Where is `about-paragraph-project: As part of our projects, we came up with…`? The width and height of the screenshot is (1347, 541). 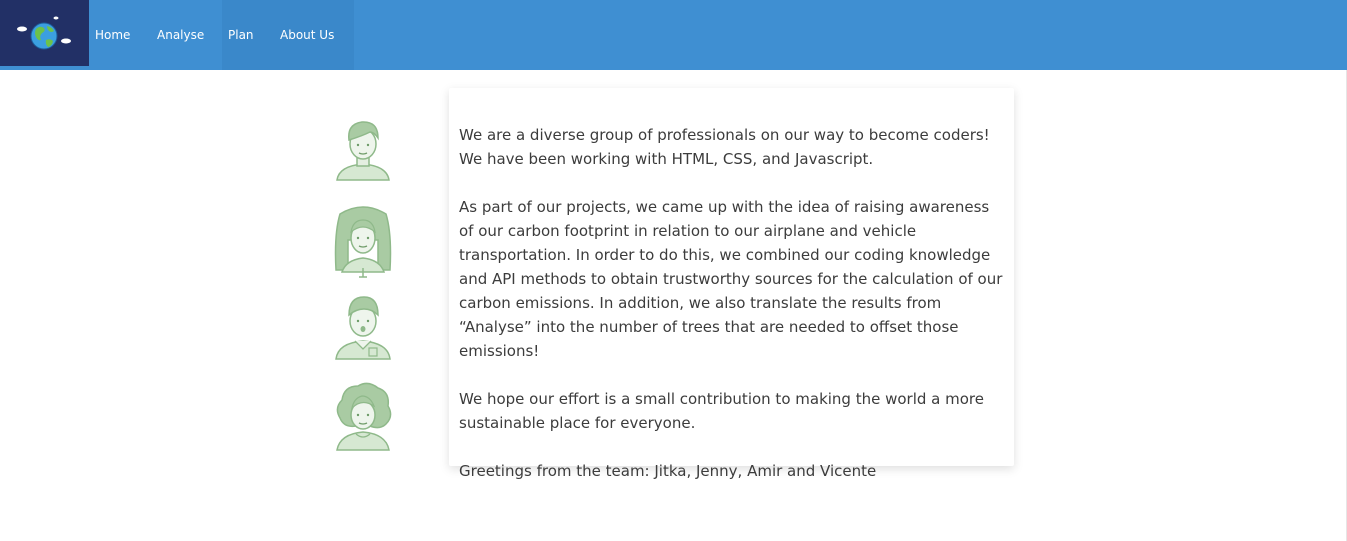
about-paragraph-project: As part of our projects, we came up with… is located at coordinates (731, 279).